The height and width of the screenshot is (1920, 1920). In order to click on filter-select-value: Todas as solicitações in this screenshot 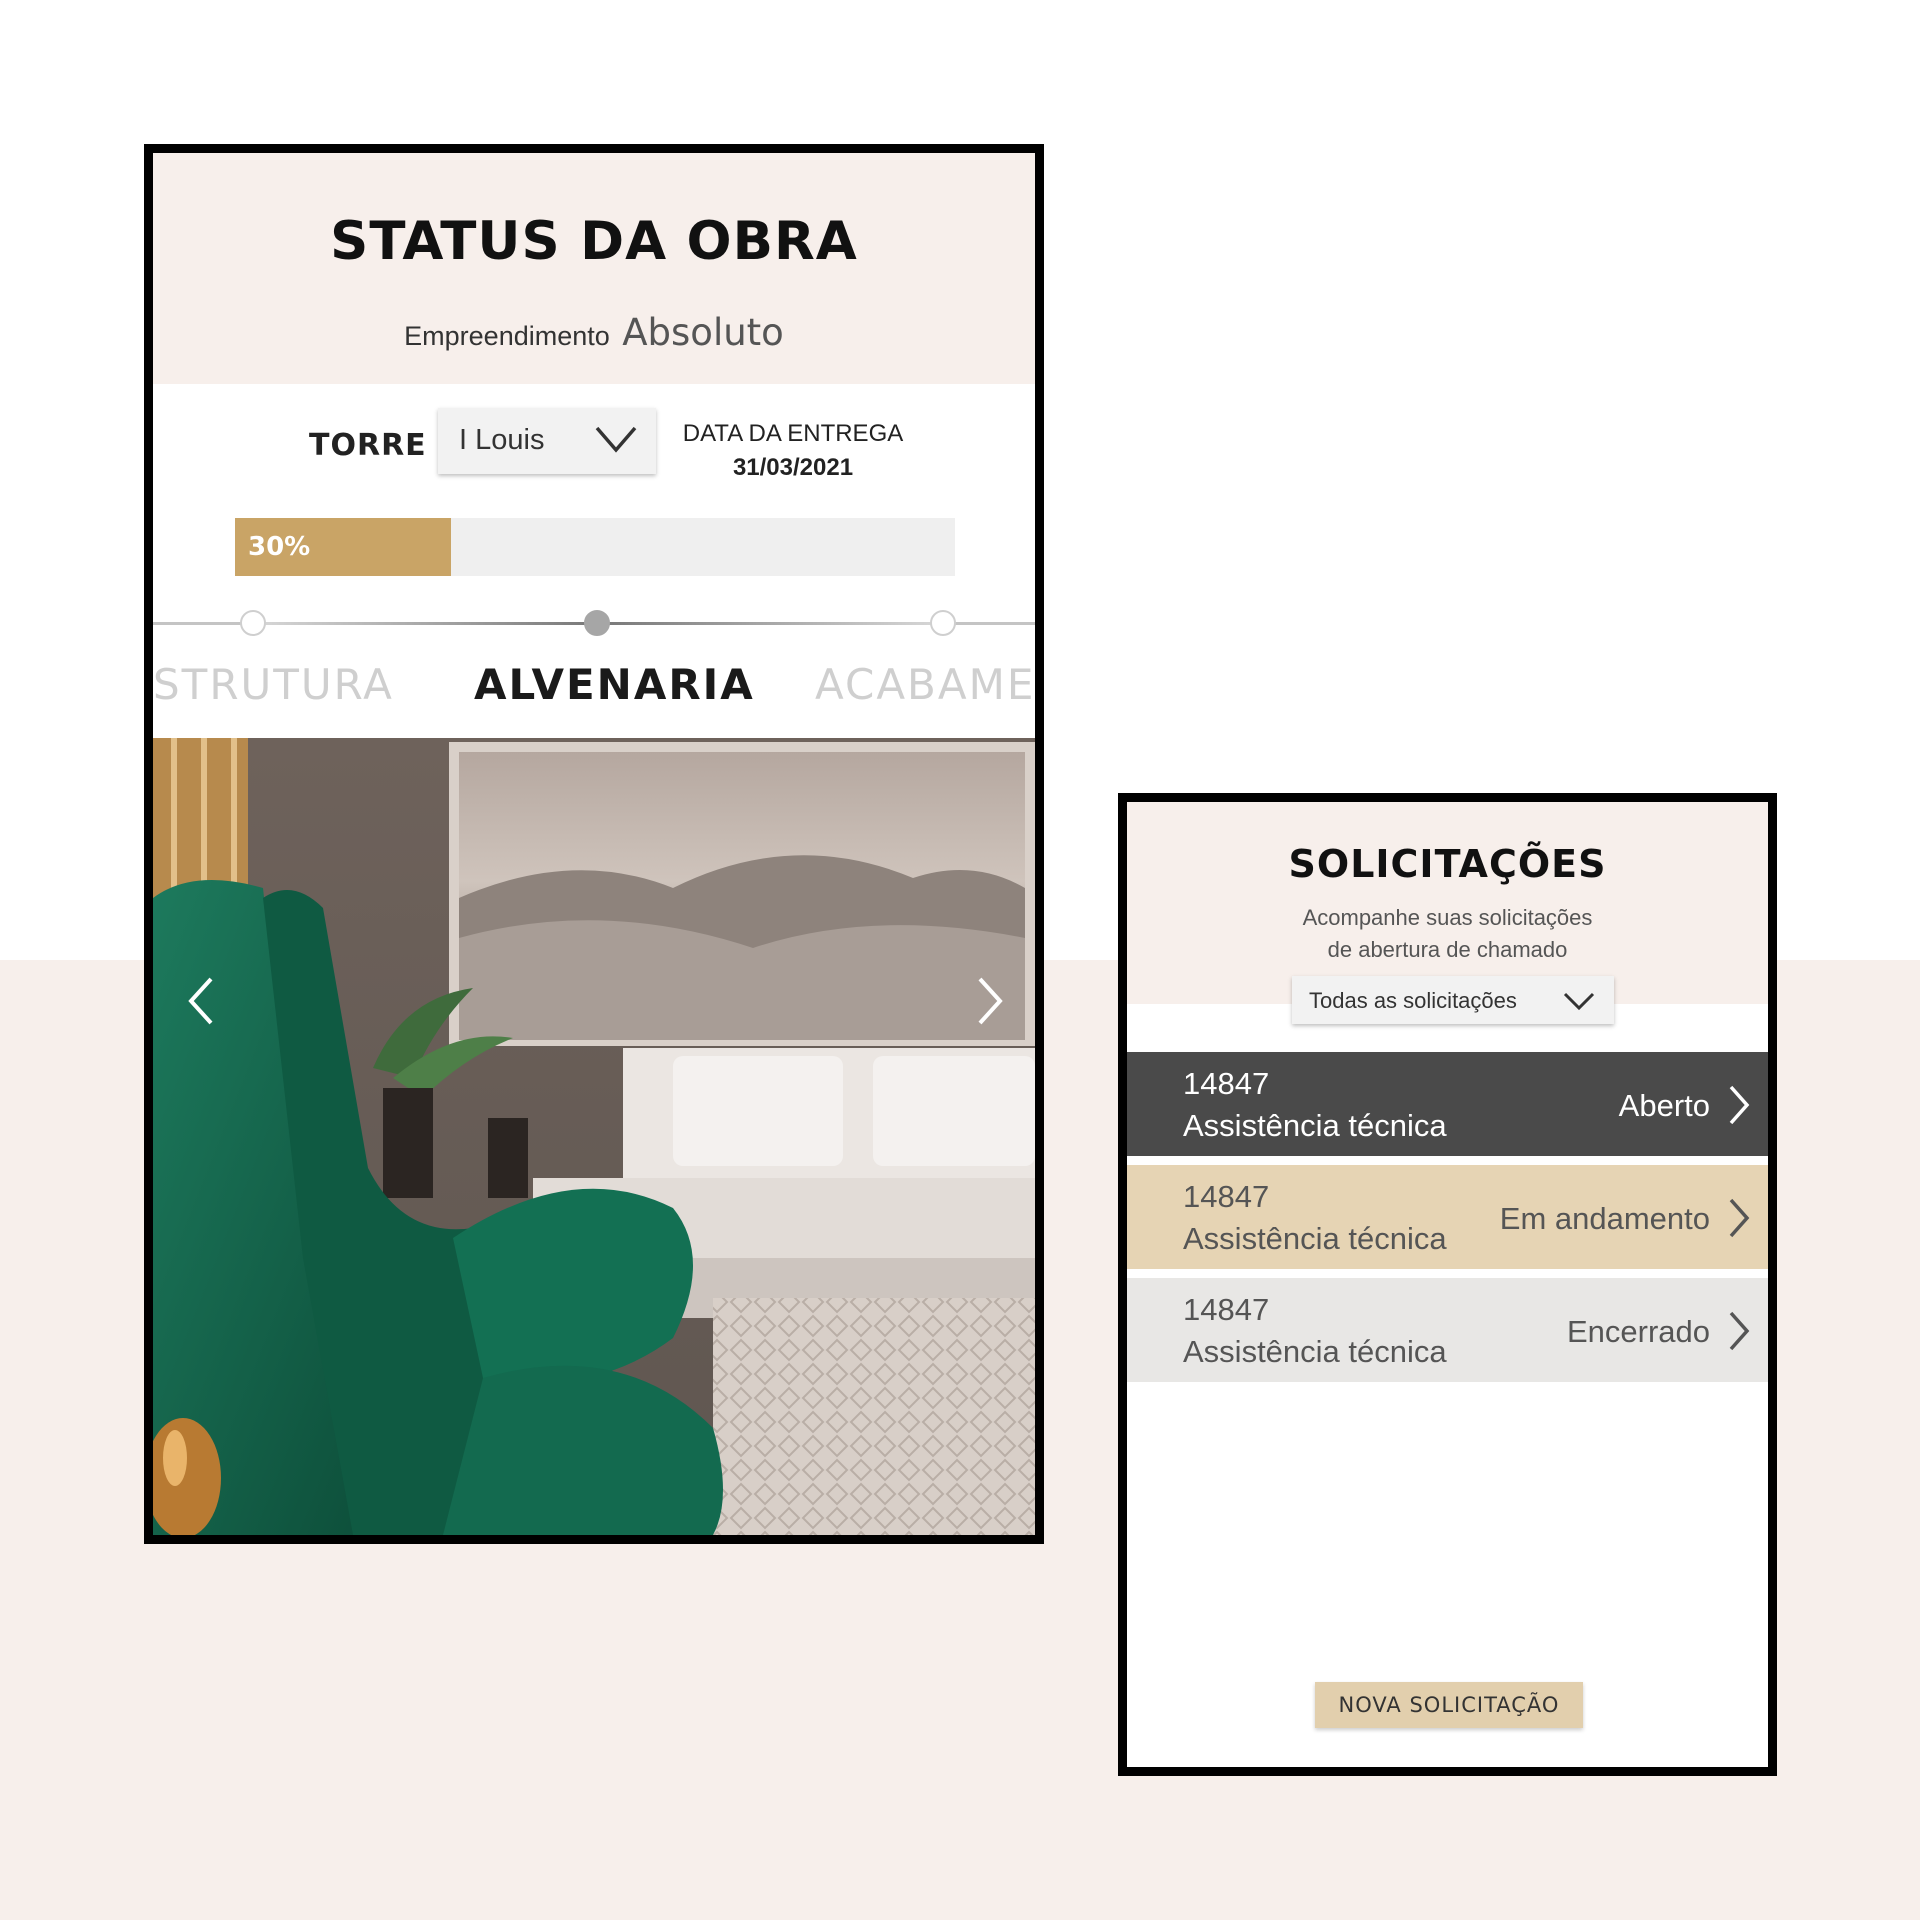, I will do `click(1413, 1000)`.